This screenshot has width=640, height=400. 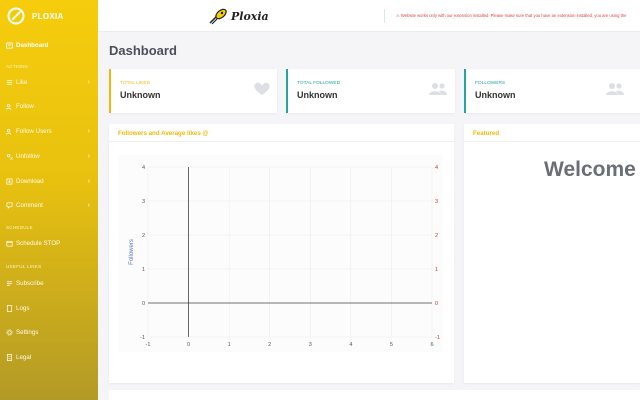 What do you see at coordinates (49, 156) in the screenshot?
I see `sidebar-item-unfollow: Unfollow ›` at bounding box center [49, 156].